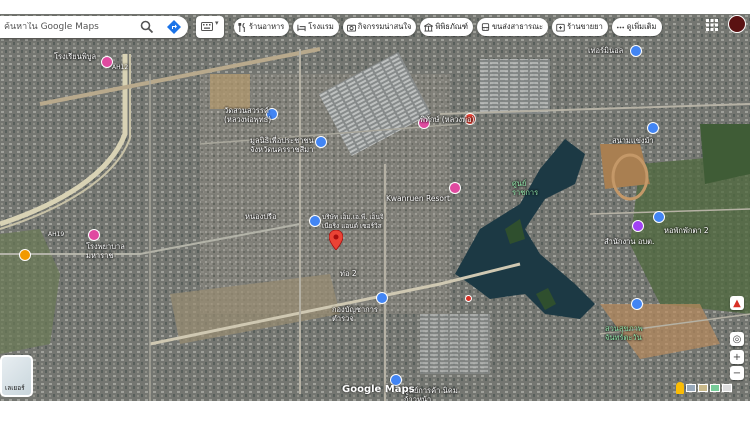 This screenshot has width=750, height=421. I want to click on map-label: กองบัญชาการ ตำรวจ, so click(355, 314).